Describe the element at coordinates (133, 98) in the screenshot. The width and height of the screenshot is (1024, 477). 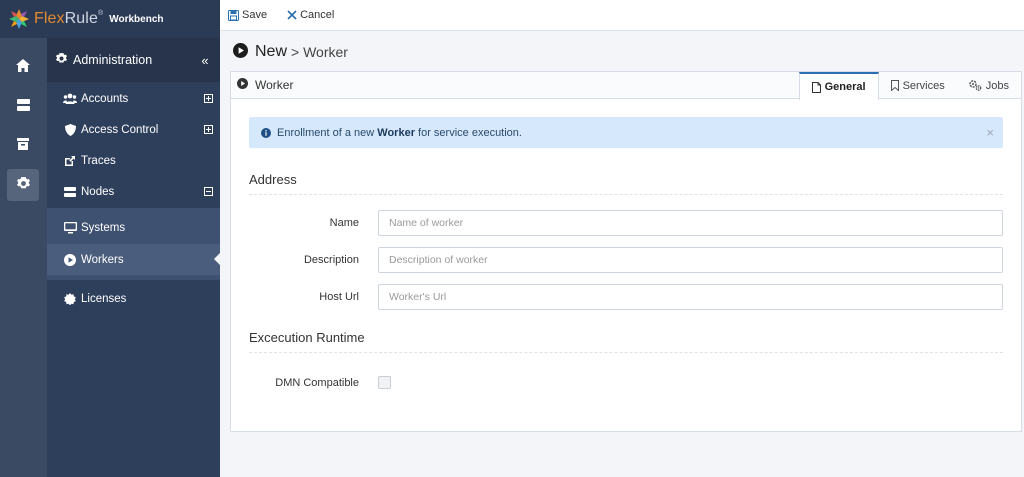
I see `sidebar-item-accounts: Accounts` at that location.